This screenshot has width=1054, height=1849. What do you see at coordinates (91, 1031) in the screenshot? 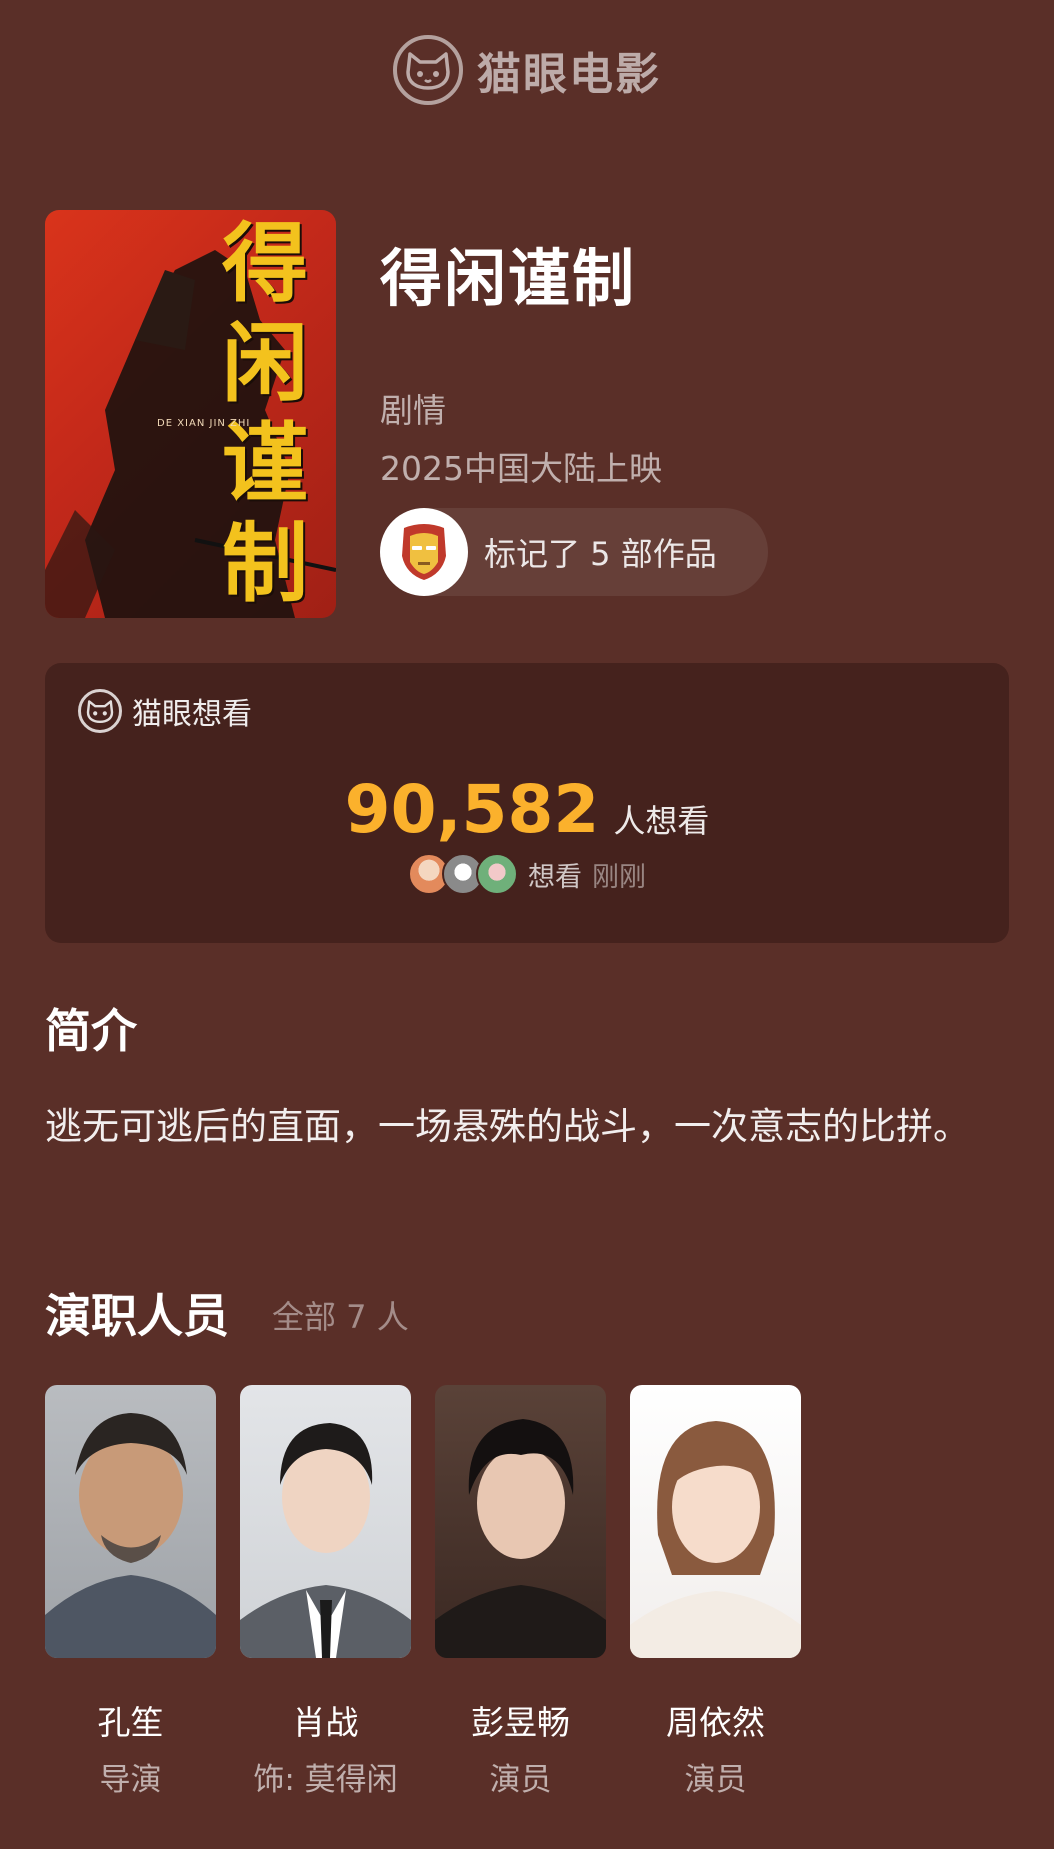
I see `synopsis-title: 简介` at bounding box center [91, 1031].